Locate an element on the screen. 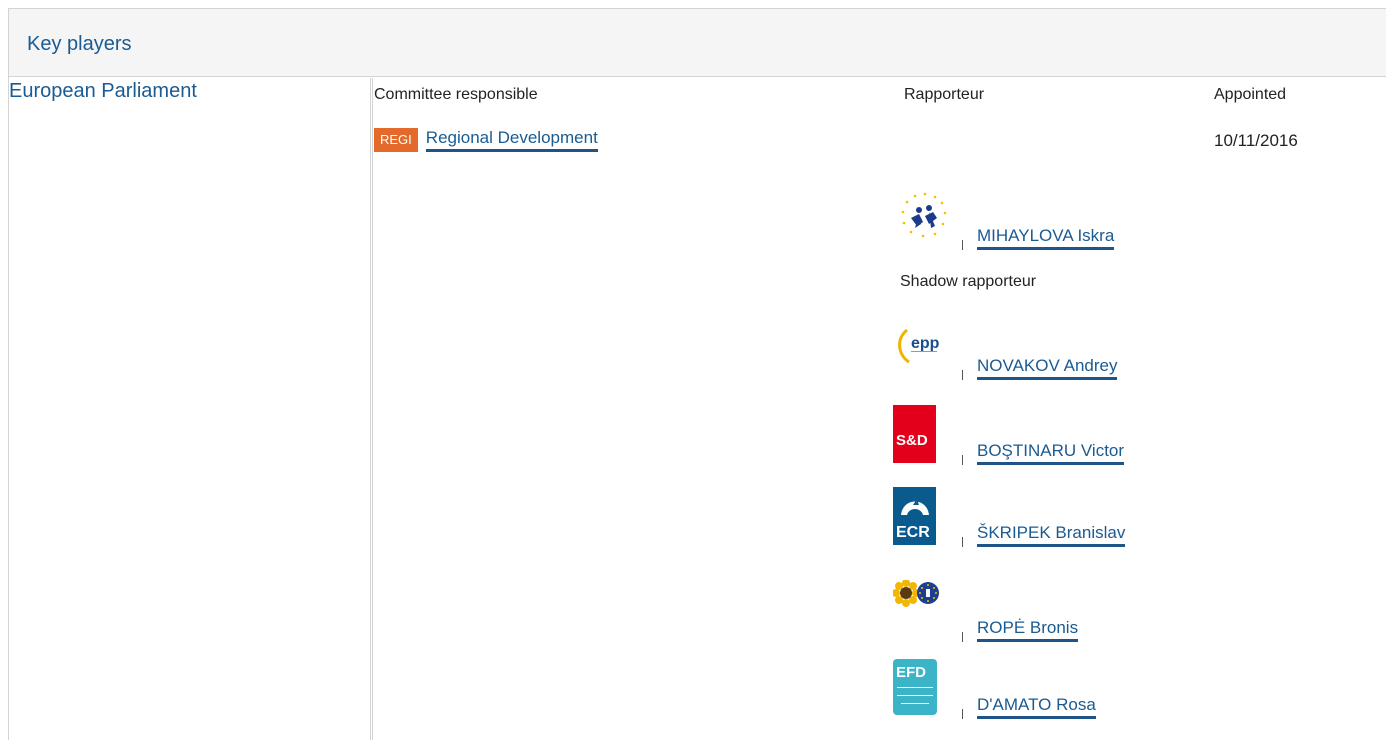  shadow-member-link: ŠKRIPEK Branislav is located at coordinates (1051, 535).